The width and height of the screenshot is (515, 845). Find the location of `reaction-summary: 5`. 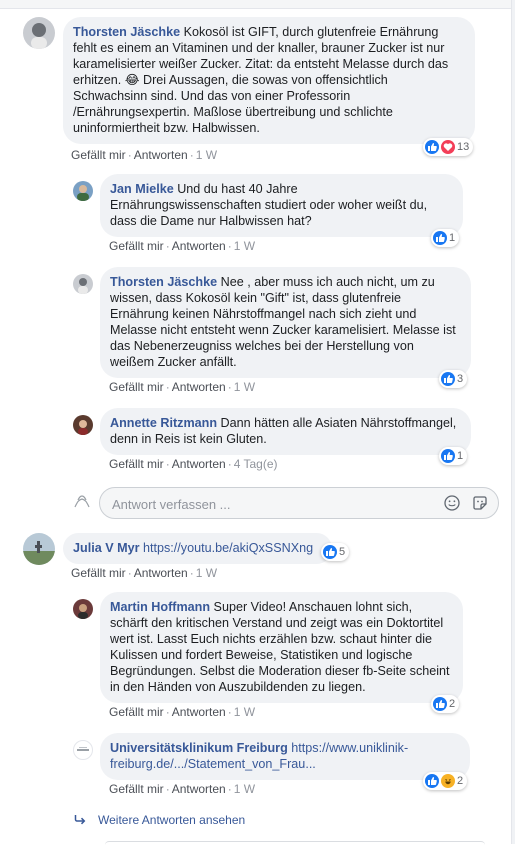

reaction-summary: 5 is located at coordinates (335, 552).